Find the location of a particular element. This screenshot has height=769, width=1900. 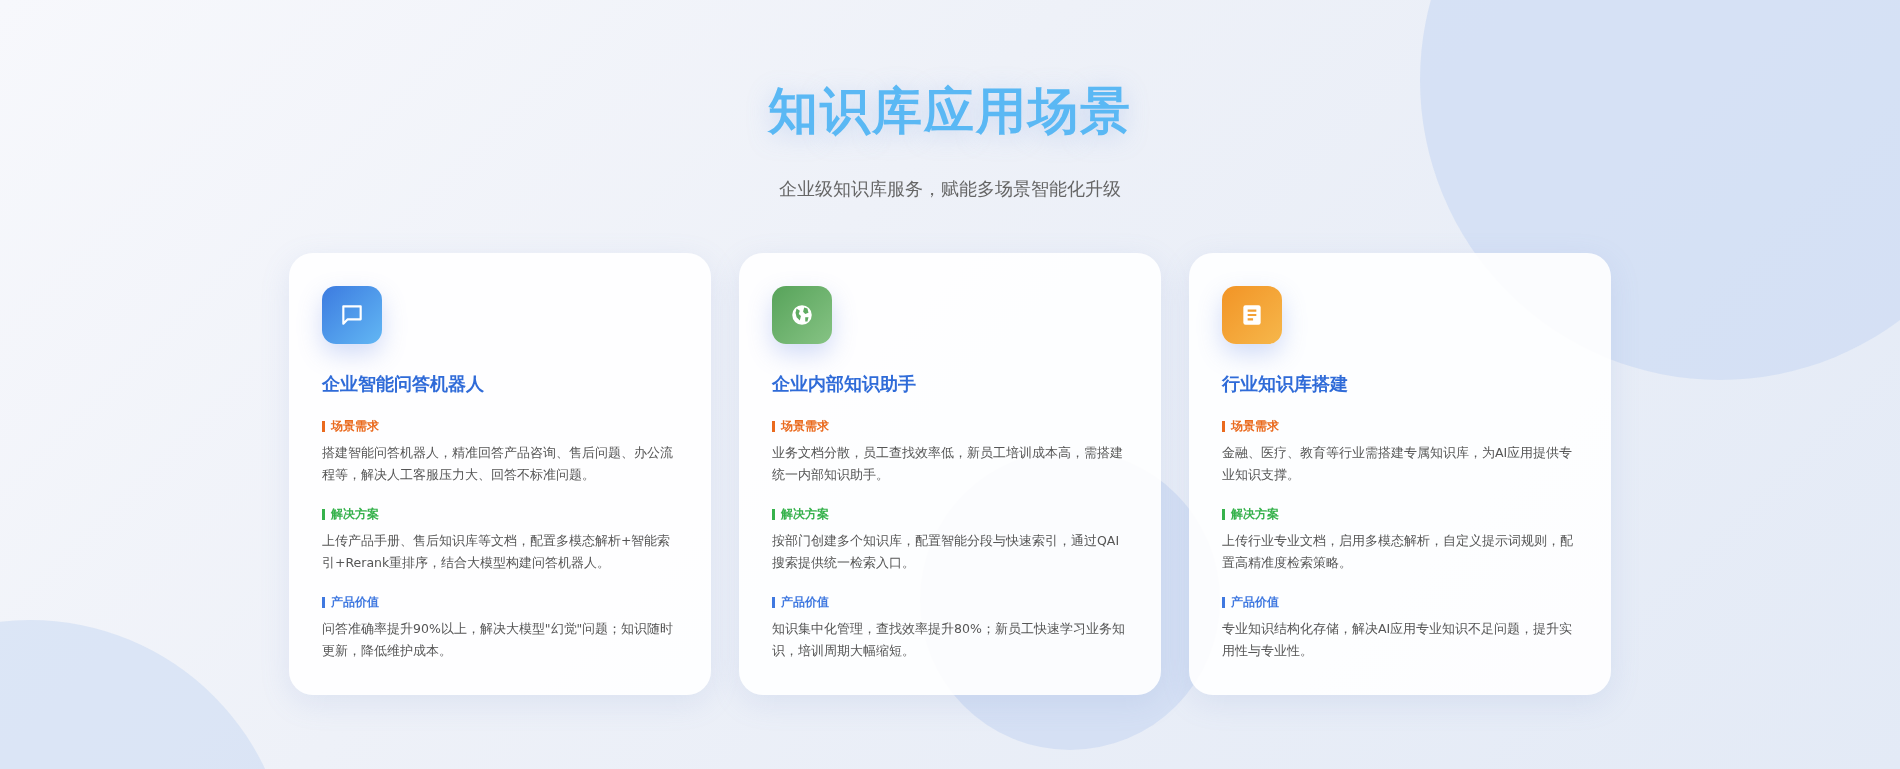

section-text: 业务文档分散，员工查找效率低，新员工培训成本高，需搭建统一内部知识助手。 is located at coordinates (948, 464).